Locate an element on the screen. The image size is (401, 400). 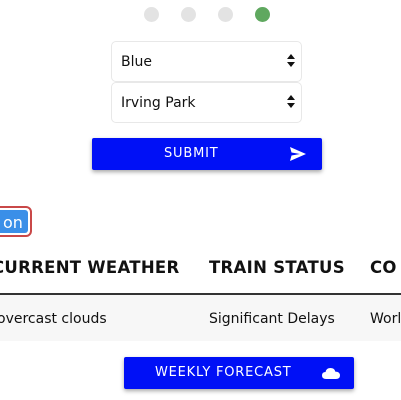
color-select: Blue is located at coordinates (206, 61).